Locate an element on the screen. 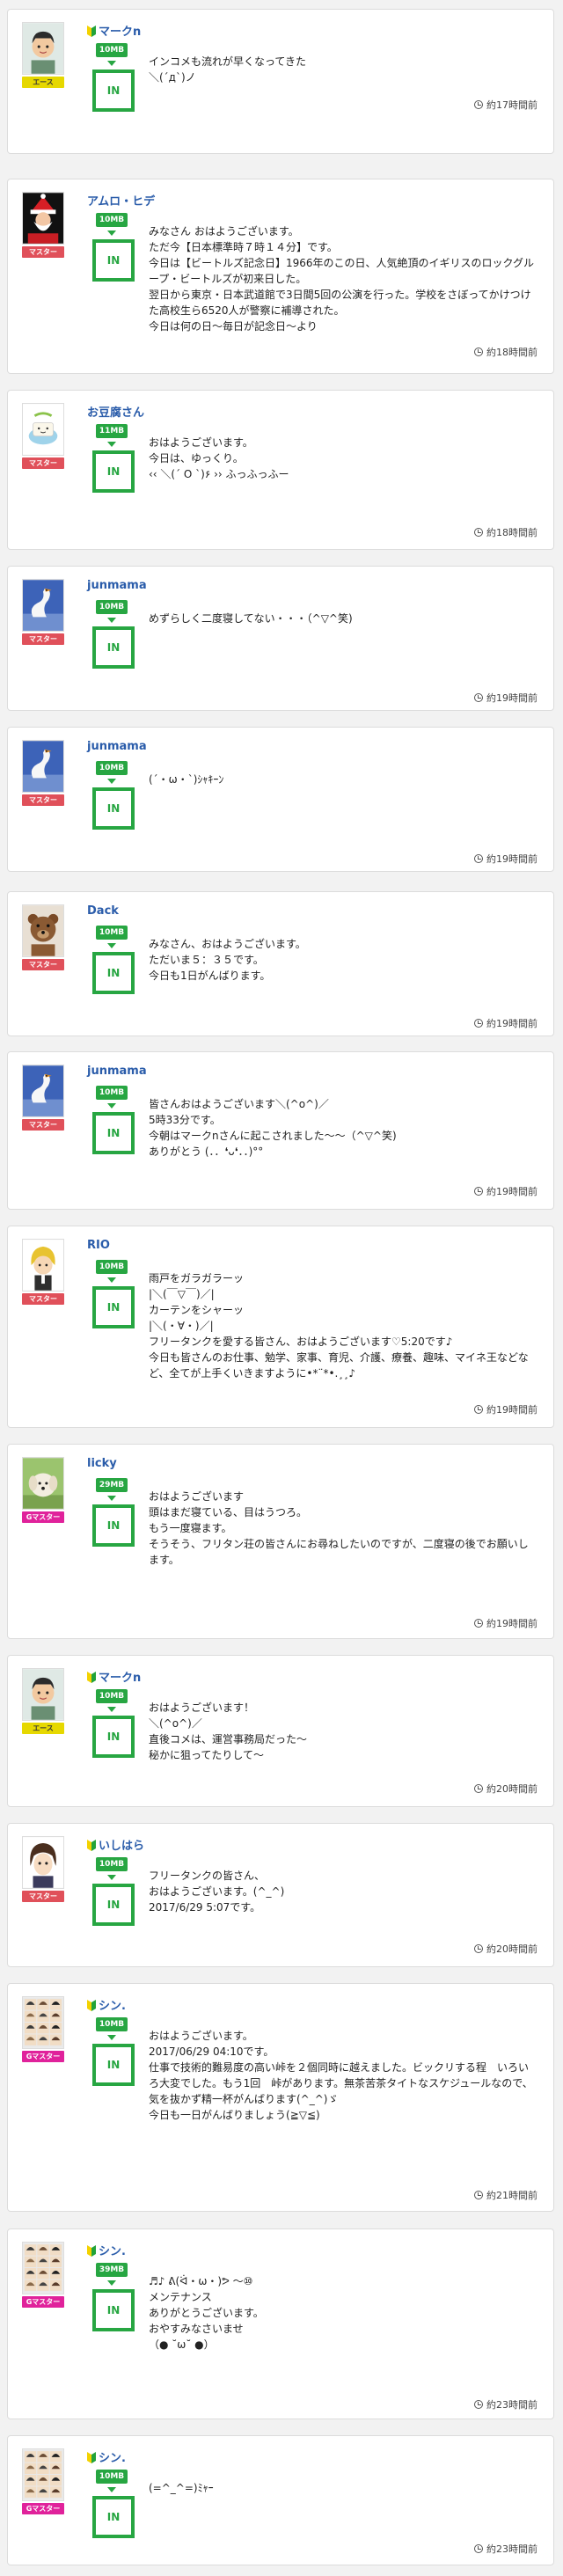  username-text: お豆腐さん is located at coordinates (115, 413).